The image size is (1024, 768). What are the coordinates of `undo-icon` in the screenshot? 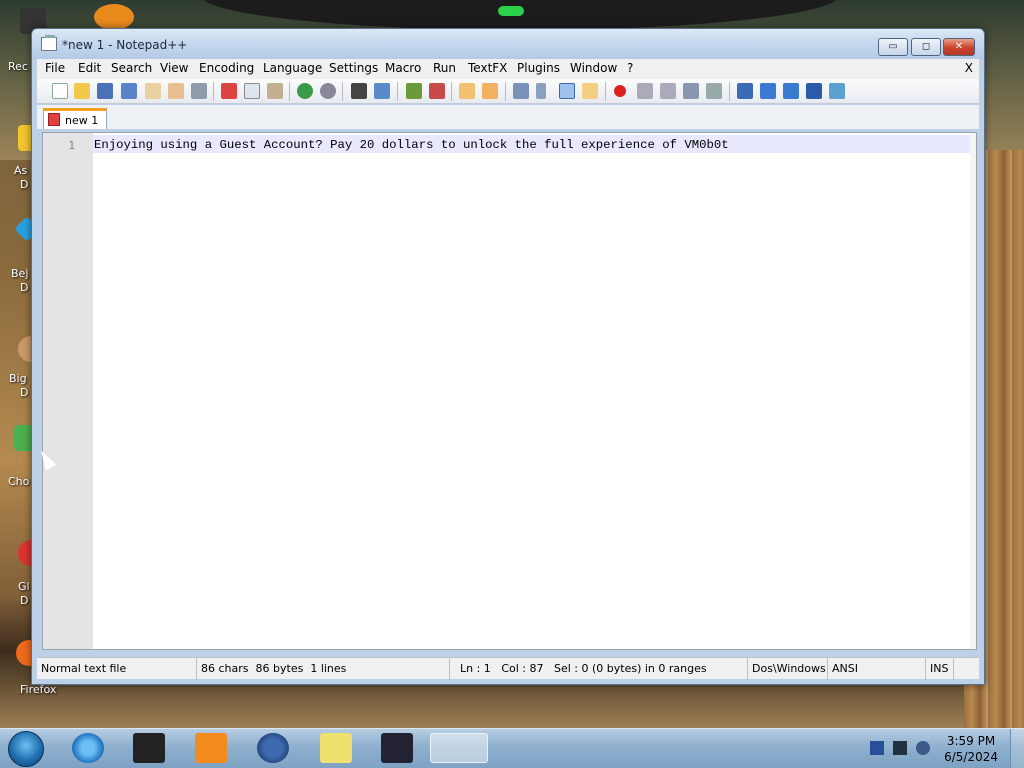 It's located at (305, 91).